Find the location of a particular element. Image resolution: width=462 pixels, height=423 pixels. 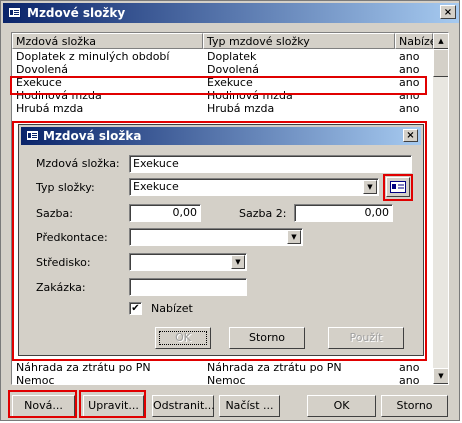

cost-center-select: ▼ is located at coordinates (188, 262).